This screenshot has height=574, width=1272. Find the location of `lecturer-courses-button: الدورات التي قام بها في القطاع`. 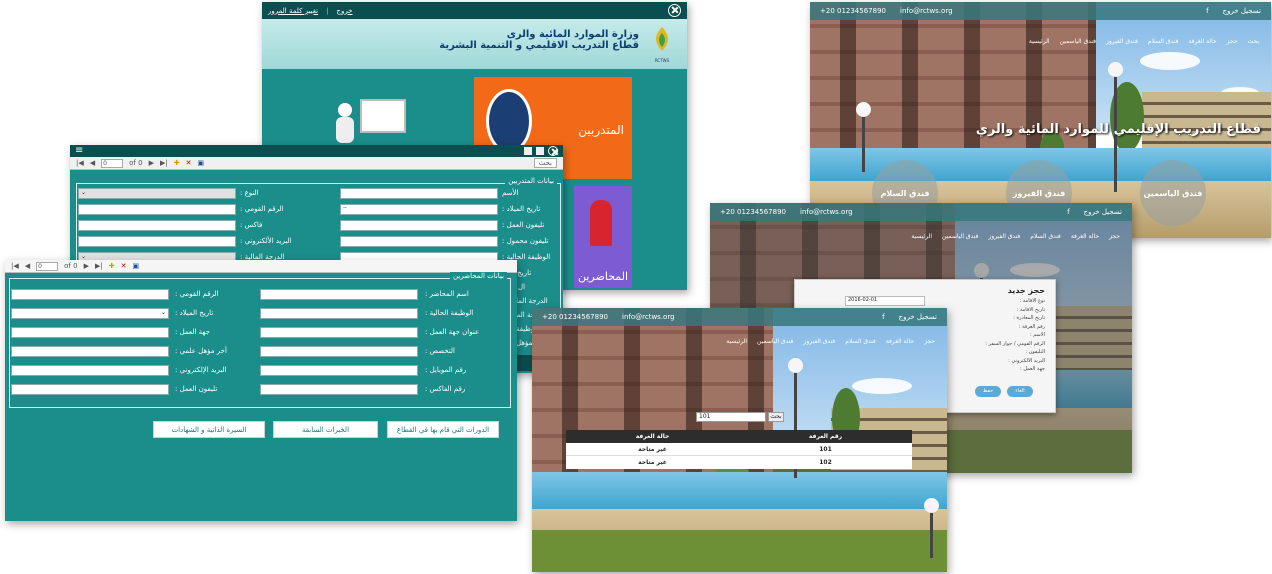

lecturer-courses-button: الدورات التي قام بها في القطاع is located at coordinates (443, 429).